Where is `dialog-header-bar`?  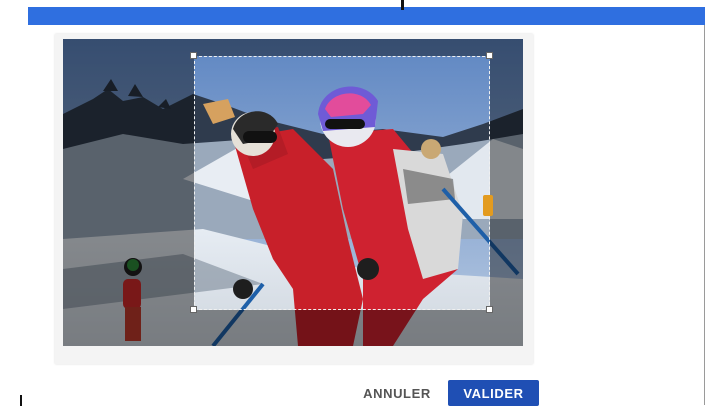 dialog-header-bar is located at coordinates (366, 16).